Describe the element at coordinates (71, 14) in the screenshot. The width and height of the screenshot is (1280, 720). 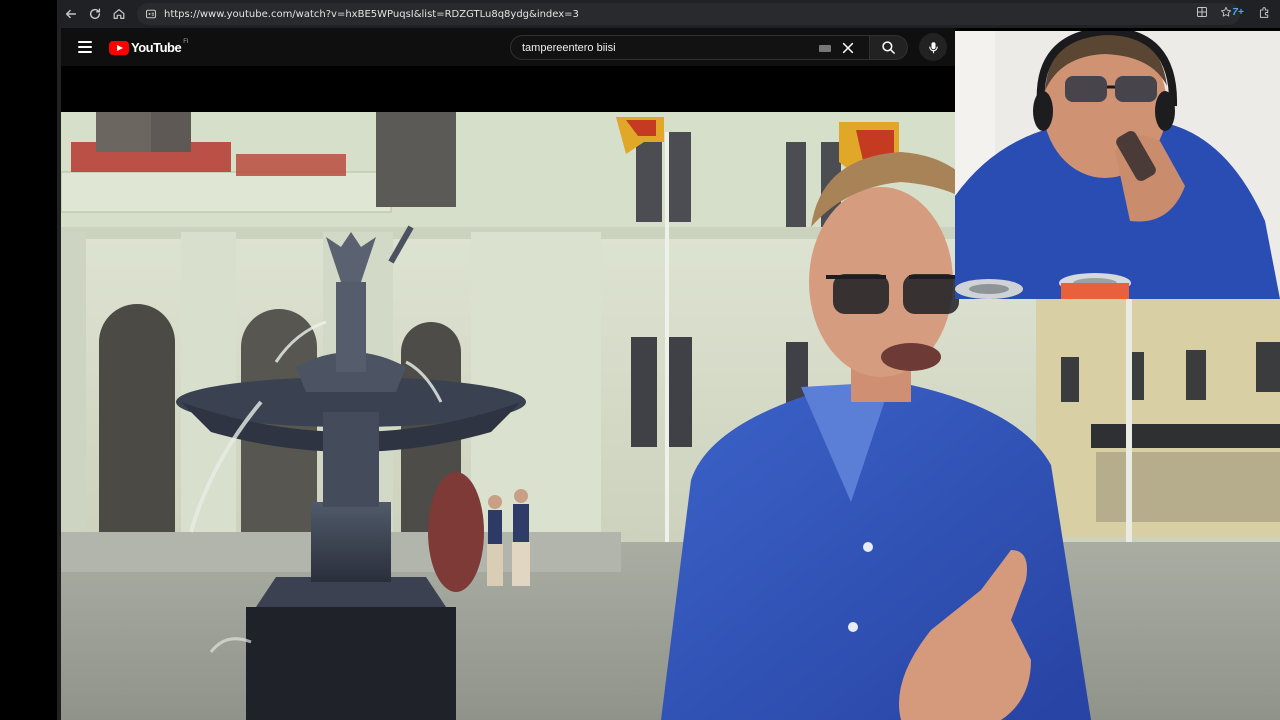
I see `back-icon` at that location.